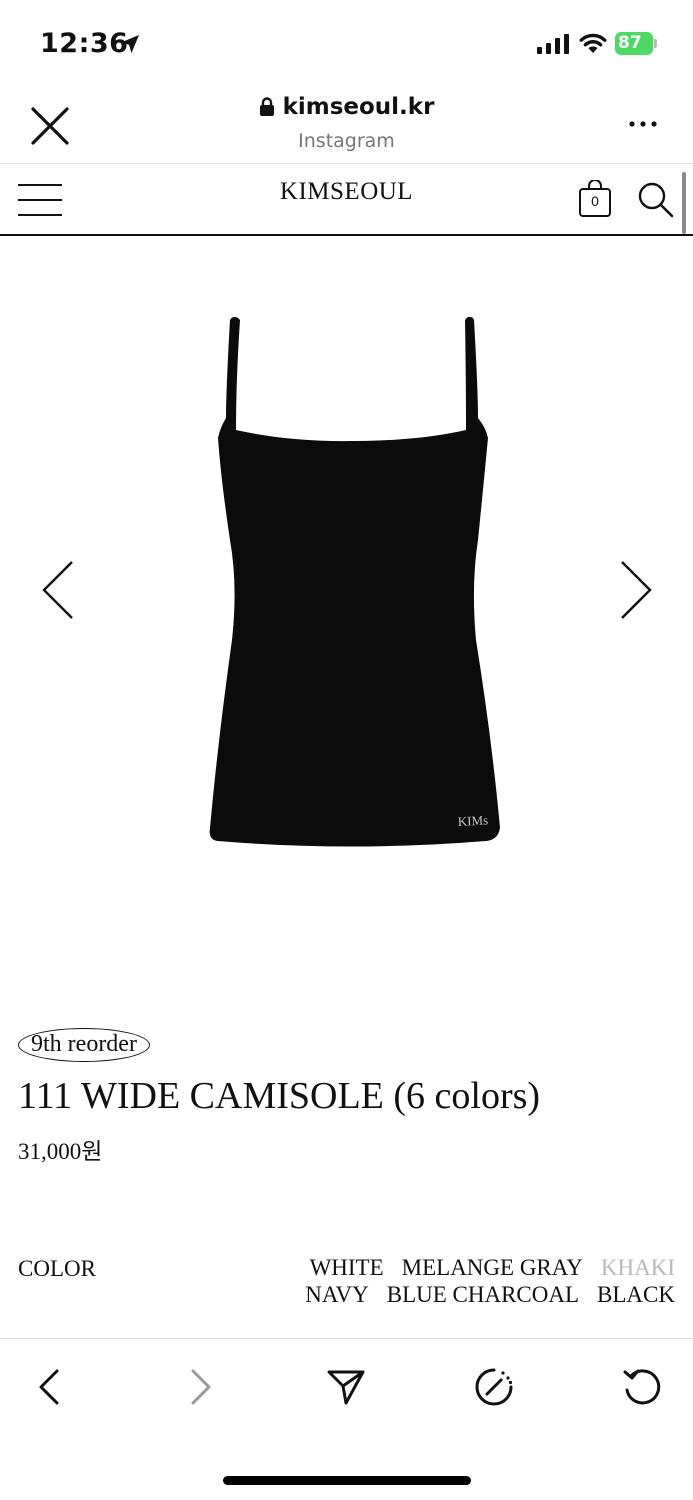  I want to click on signal-icon, so click(553, 44).